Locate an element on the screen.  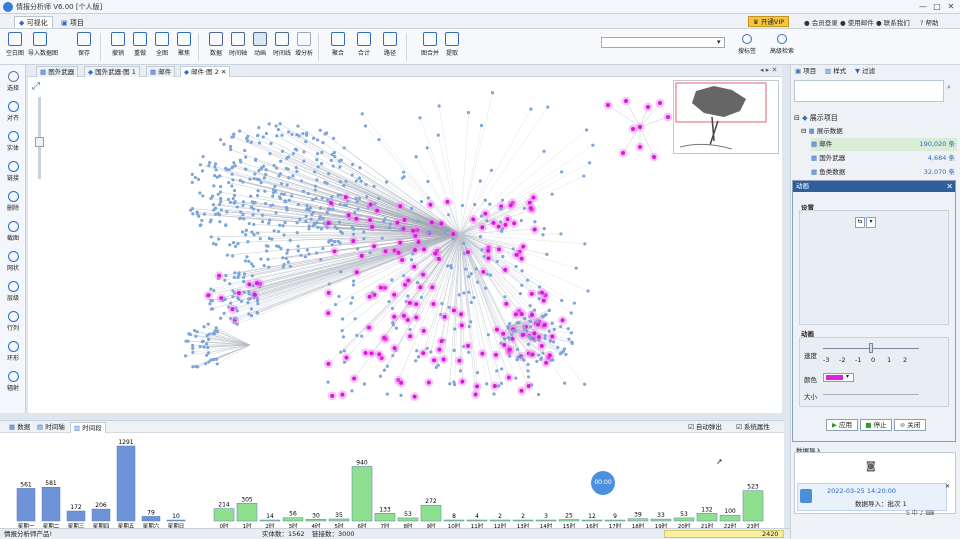
left-tool-9: 环形 is located at coordinates (13, 351).